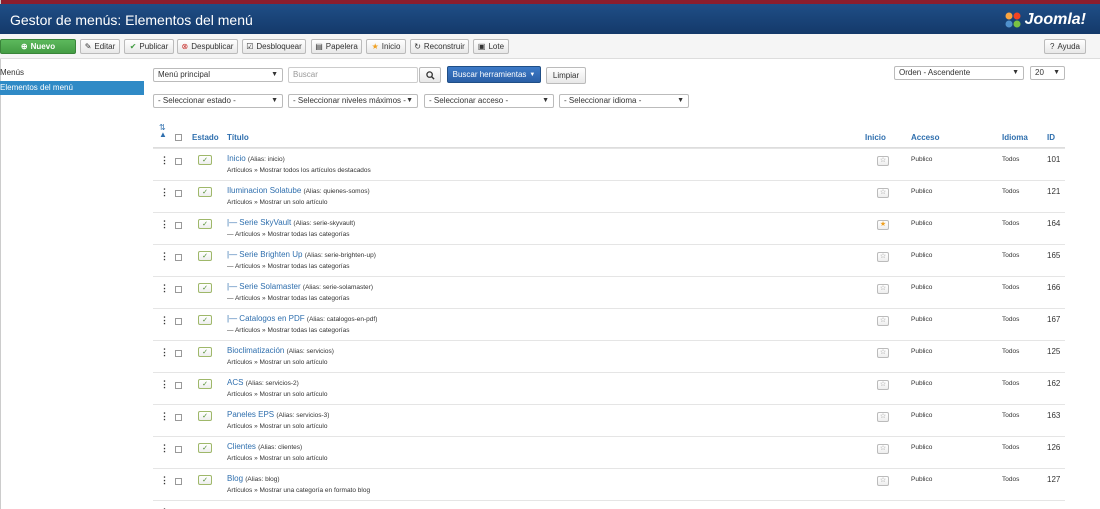 The height and width of the screenshot is (509, 1100). Describe the element at coordinates (430, 75) in the screenshot. I see `search-button` at that location.